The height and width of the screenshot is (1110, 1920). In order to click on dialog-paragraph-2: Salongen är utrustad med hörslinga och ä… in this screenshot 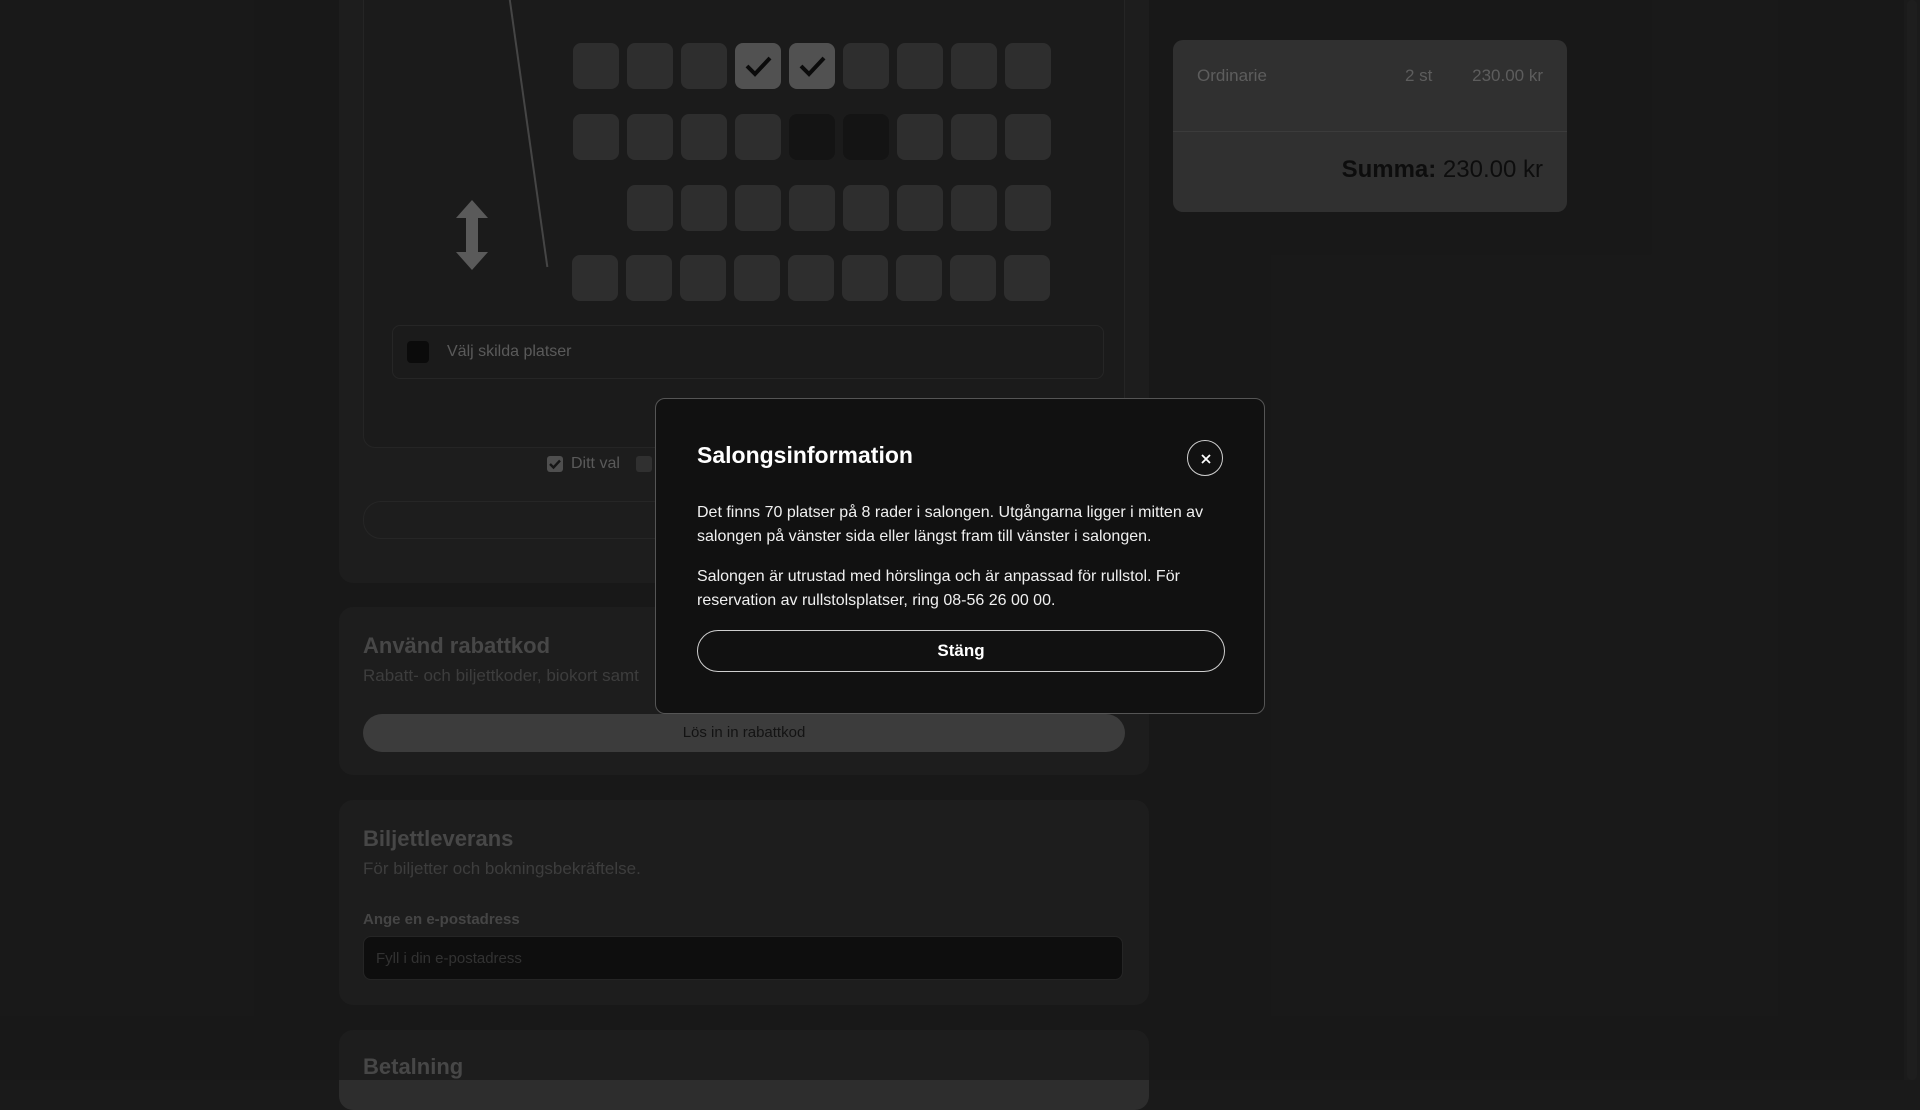, I will do `click(938, 588)`.